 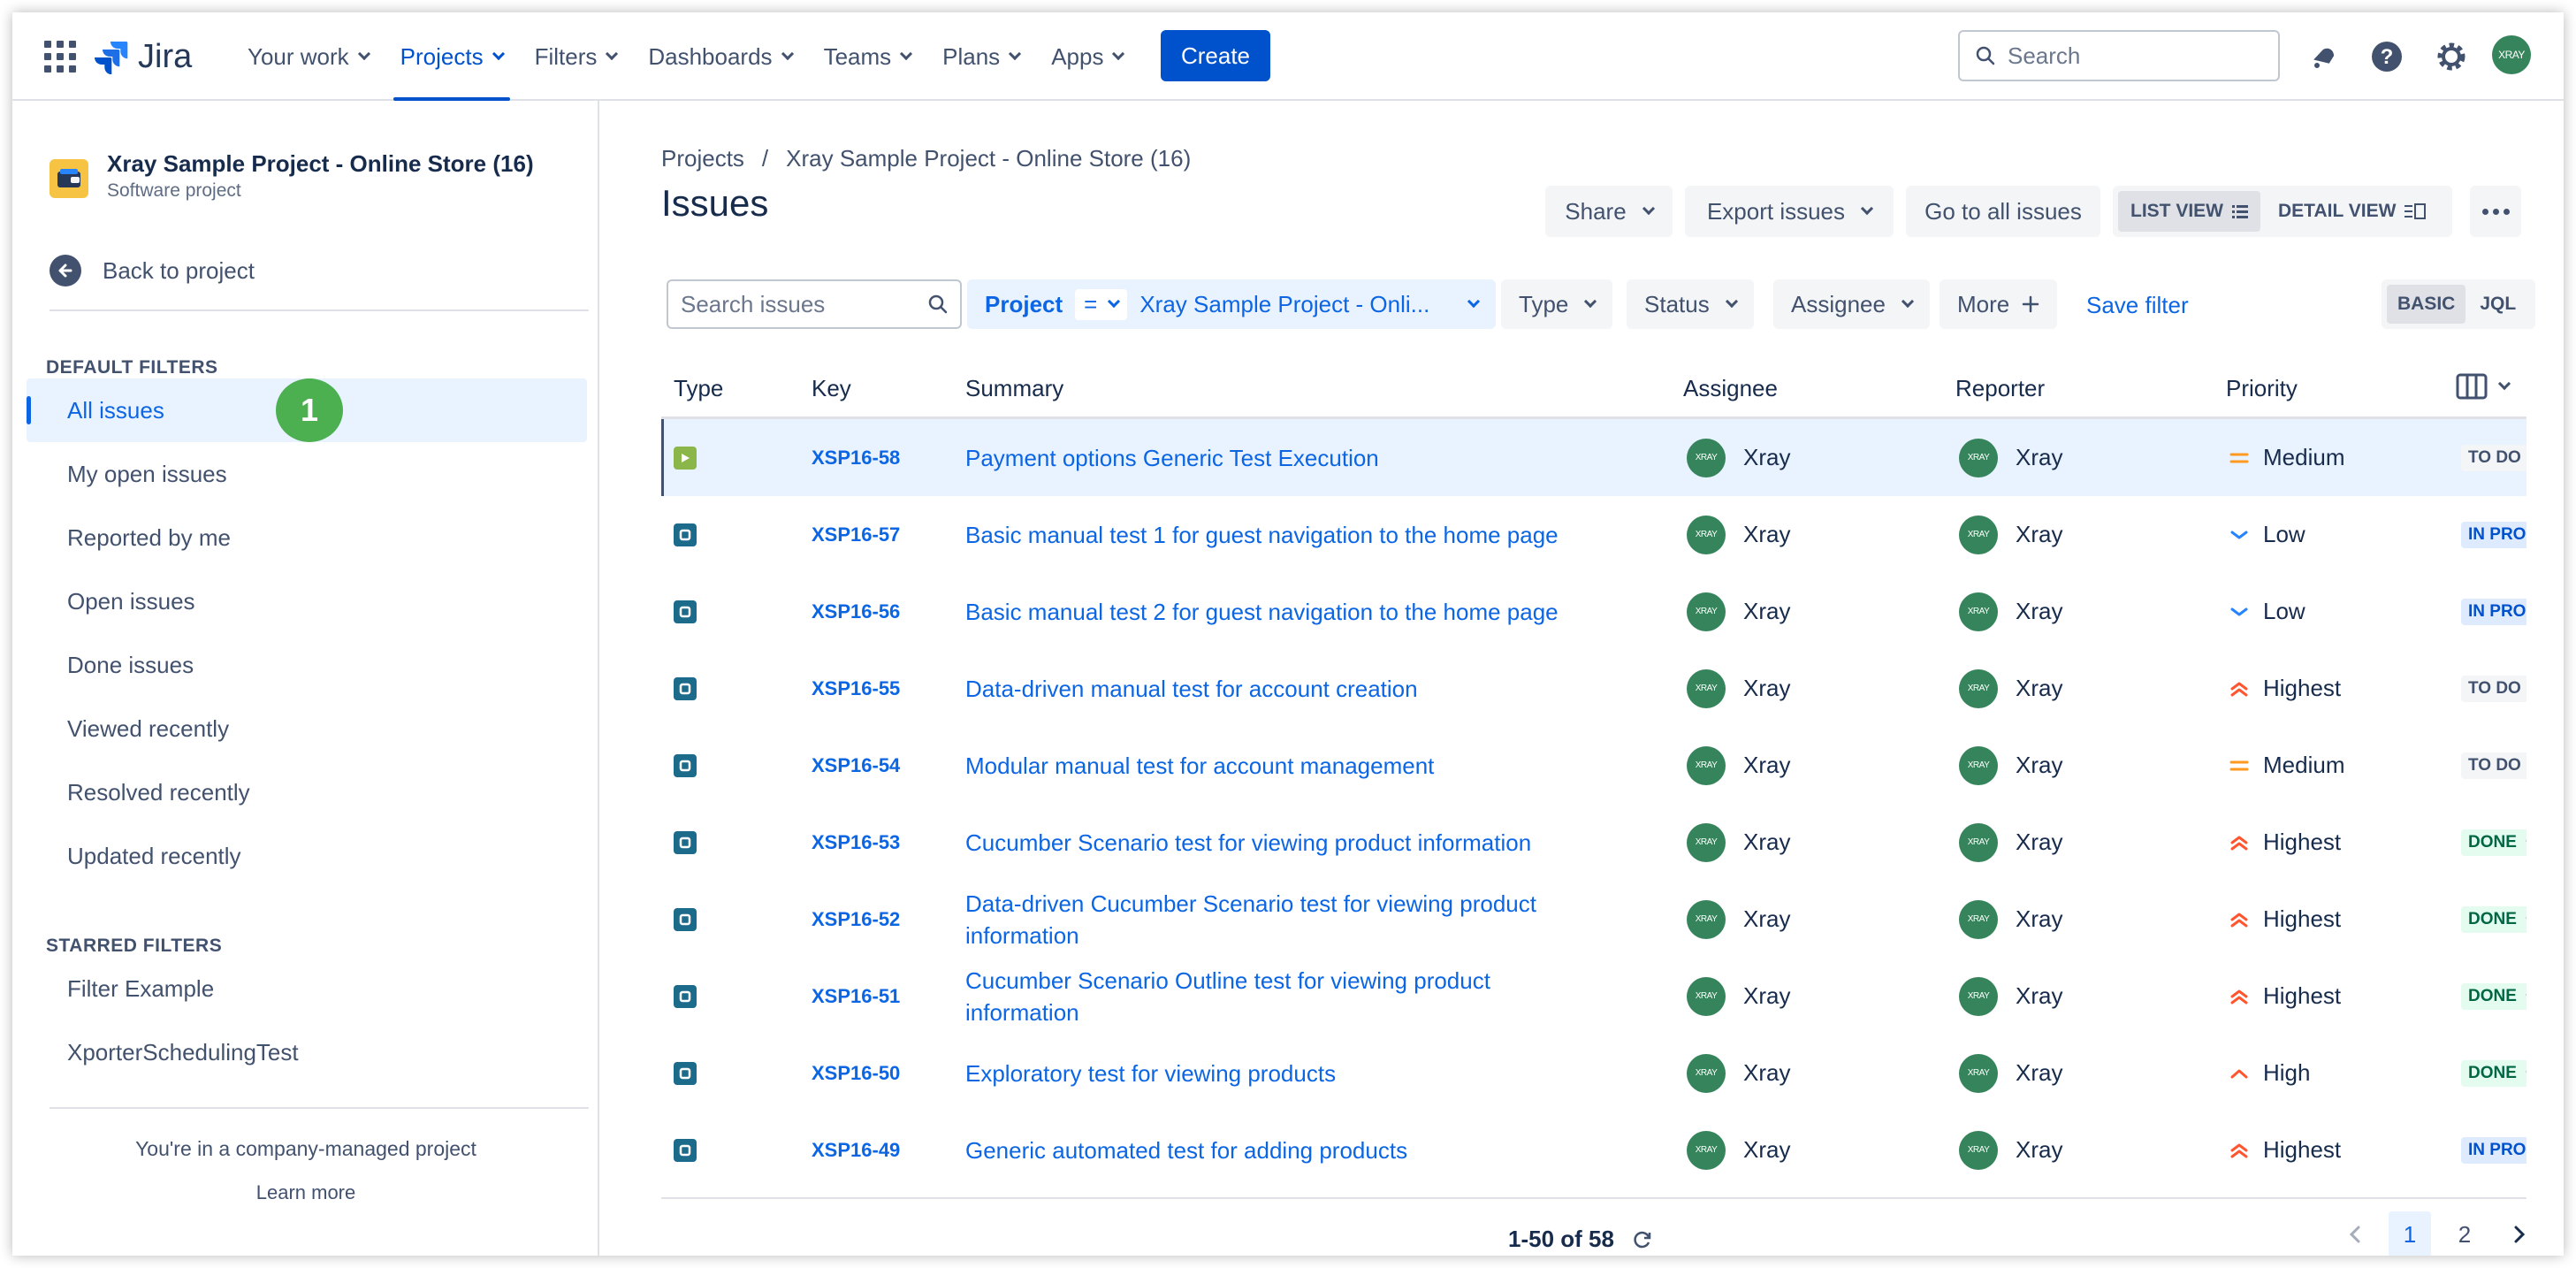 What do you see at coordinates (1283, 458) in the screenshot?
I see `issue-summary-link: Payment options Generic Test Execution` at bounding box center [1283, 458].